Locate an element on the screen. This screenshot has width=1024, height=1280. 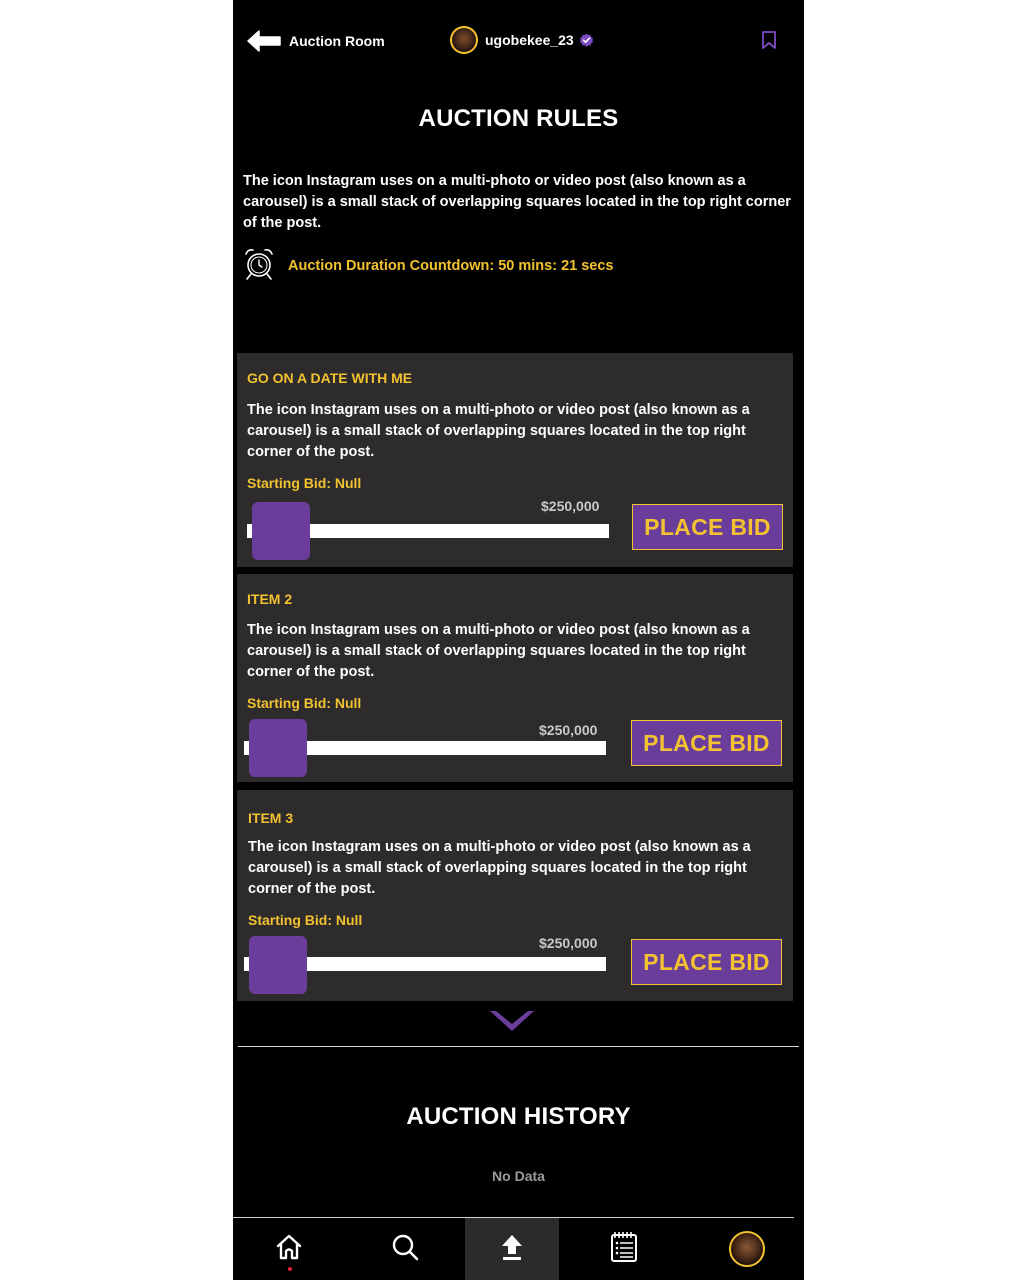
bookmark-icon is located at coordinates (769, 42).